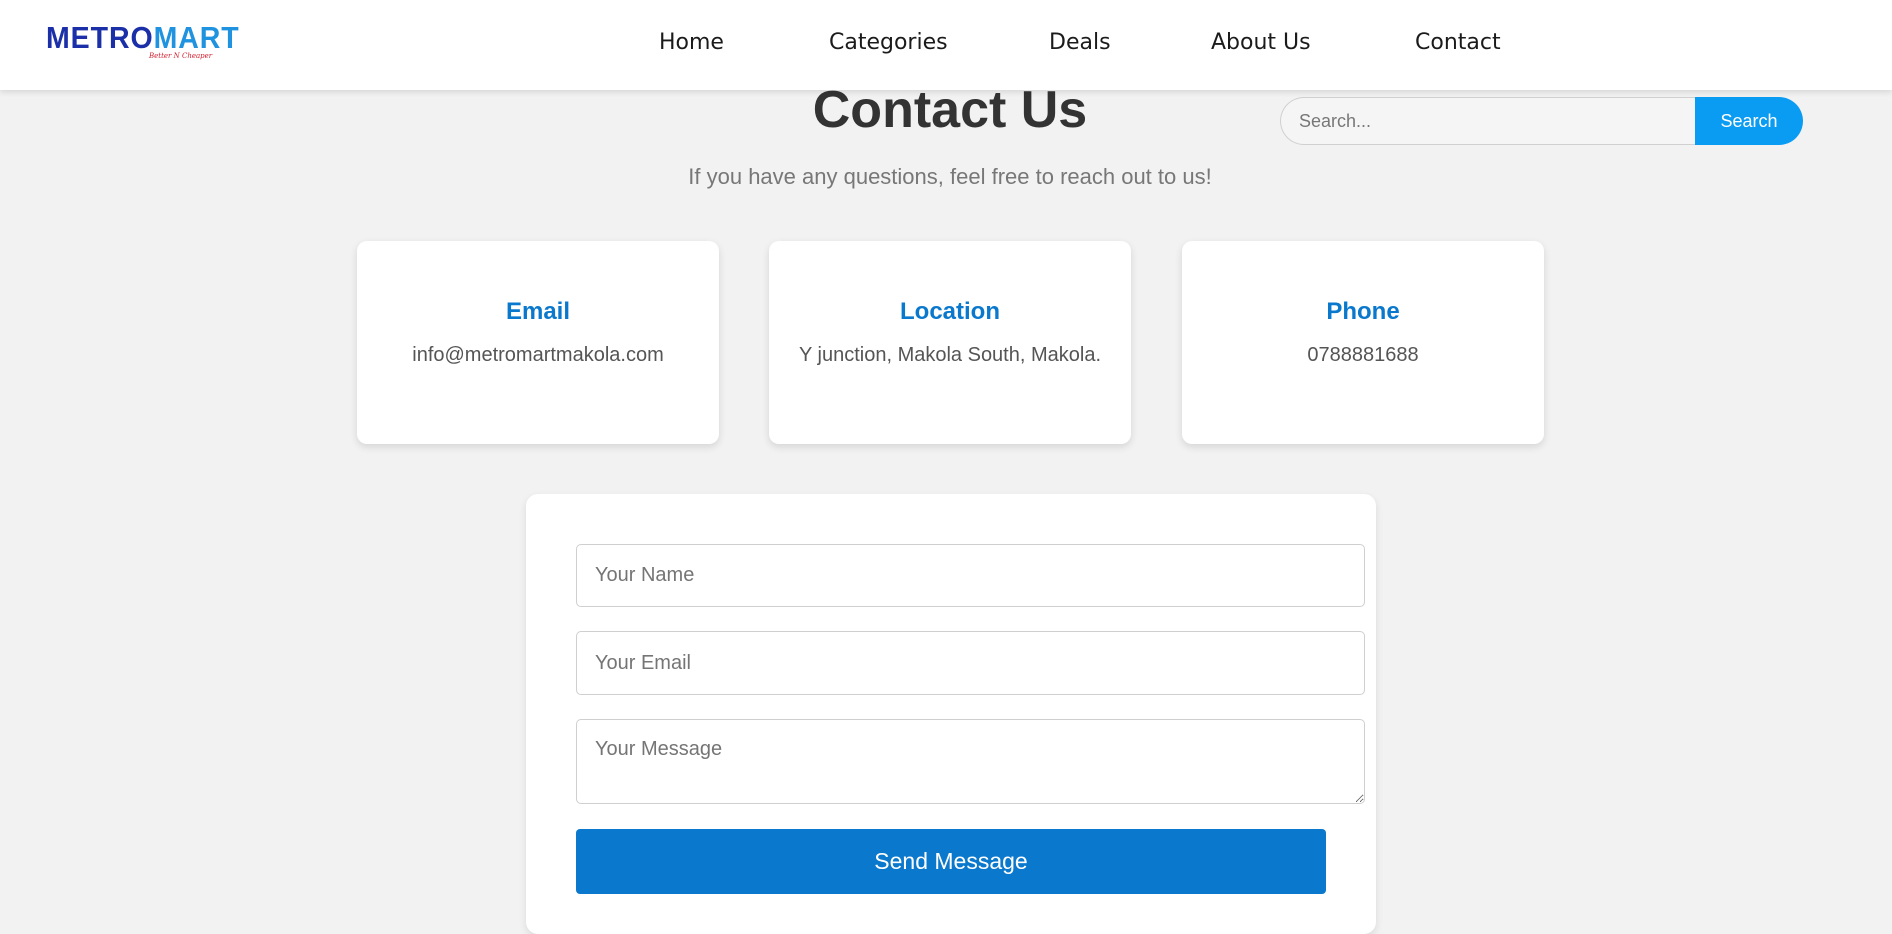 The width and height of the screenshot is (1892, 934). What do you see at coordinates (970, 575) in the screenshot?
I see `name-field` at bounding box center [970, 575].